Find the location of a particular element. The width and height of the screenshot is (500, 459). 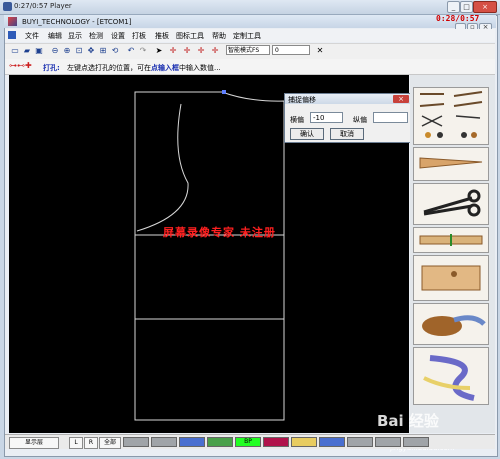

menu-file: 文件 is located at coordinates (32, 36).